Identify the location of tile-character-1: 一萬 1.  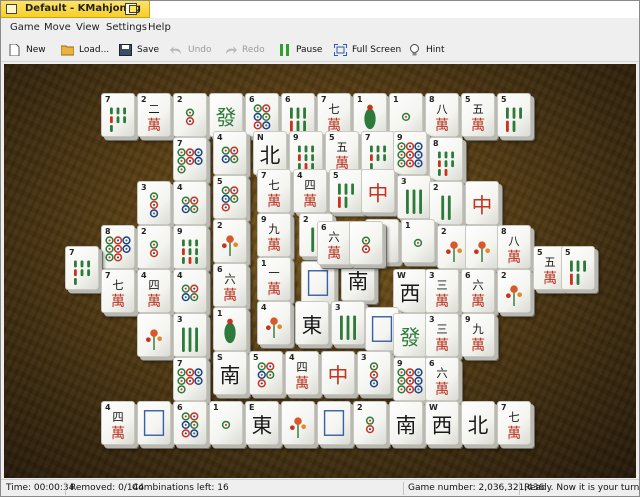
(274, 279).